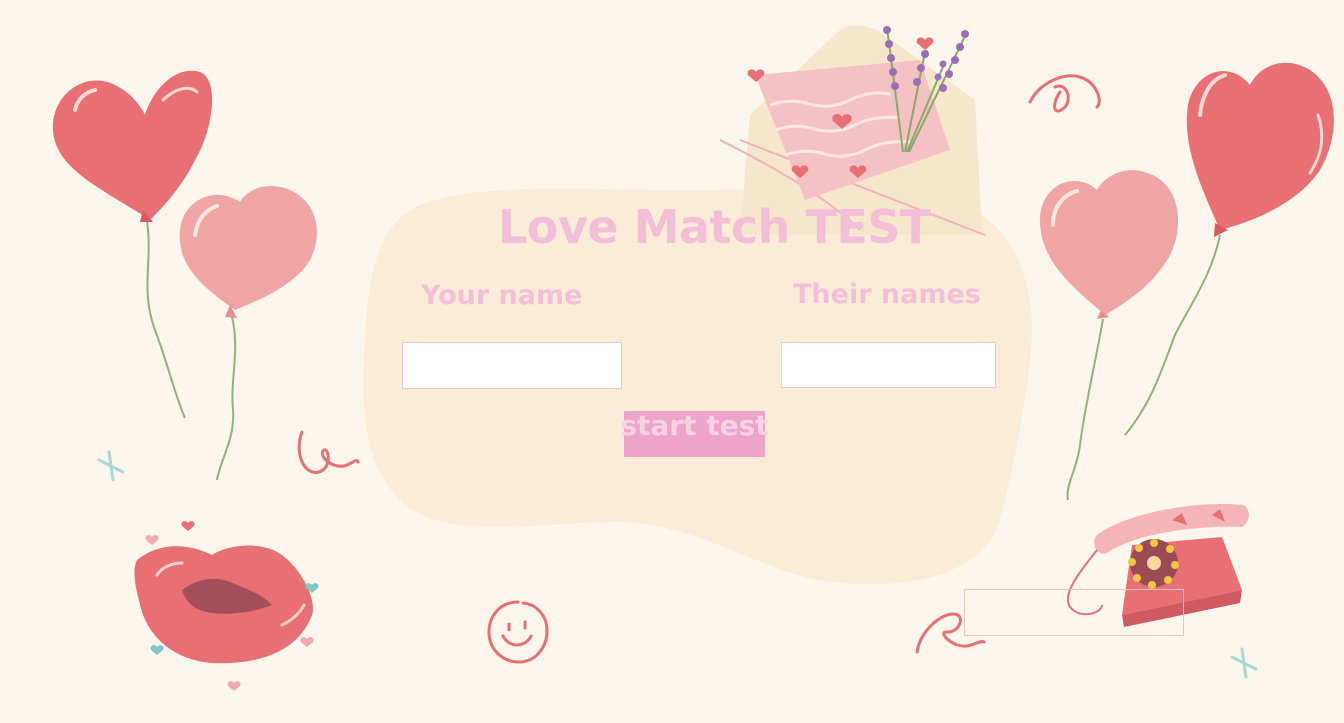 This screenshot has height=723, width=1344. What do you see at coordinates (518, 632) in the screenshot?
I see `smiley-icon` at bounding box center [518, 632].